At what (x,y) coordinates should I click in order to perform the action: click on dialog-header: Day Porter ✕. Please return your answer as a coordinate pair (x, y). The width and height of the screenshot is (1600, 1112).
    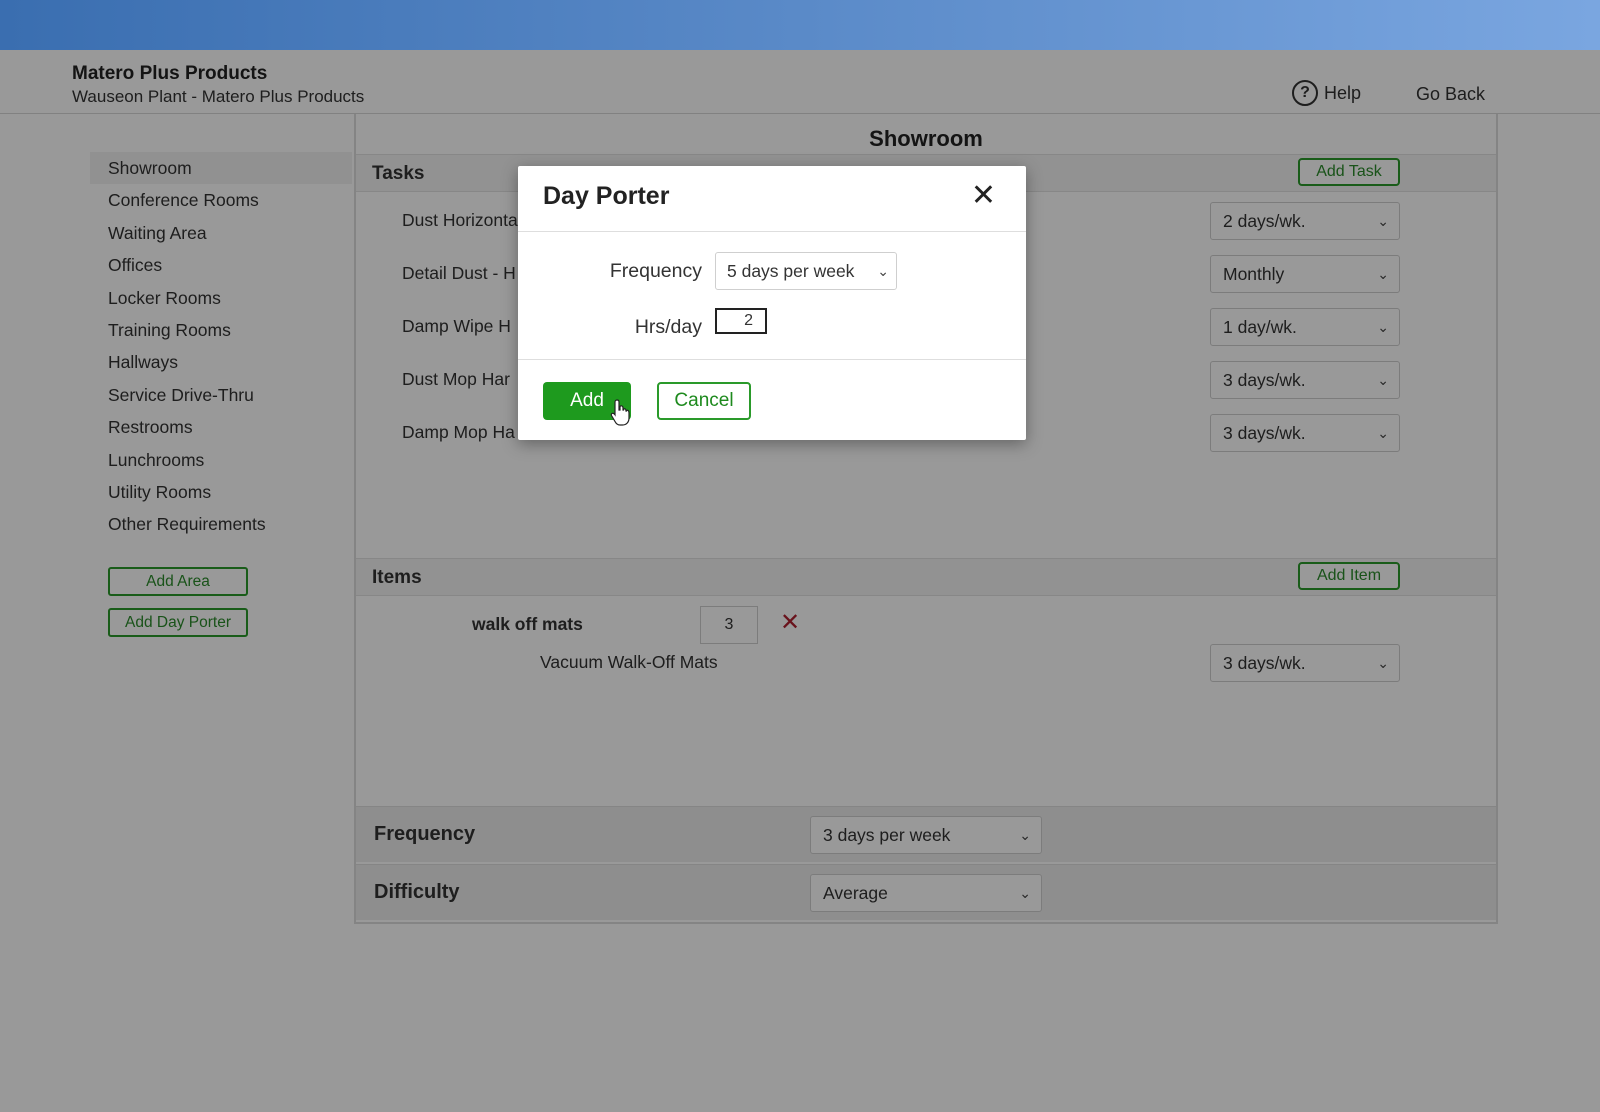
    Looking at the image, I should click on (772, 199).